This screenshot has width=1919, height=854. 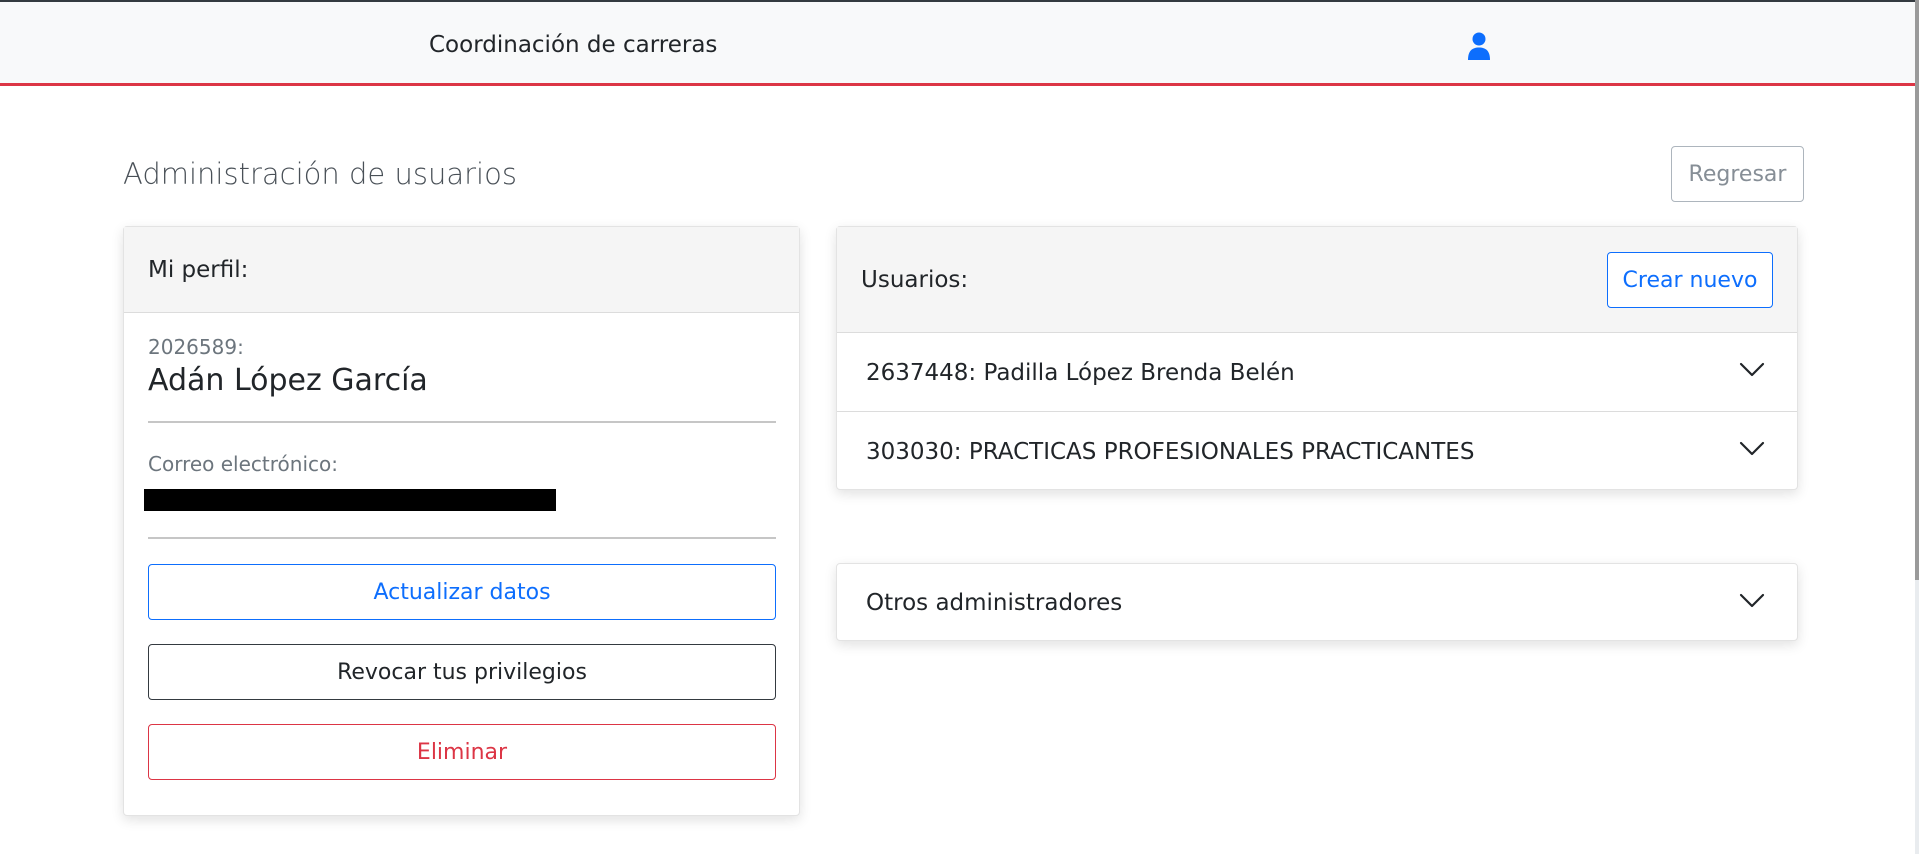 I want to click on email-label: Correo electrónico:, so click(x=243, y=464).